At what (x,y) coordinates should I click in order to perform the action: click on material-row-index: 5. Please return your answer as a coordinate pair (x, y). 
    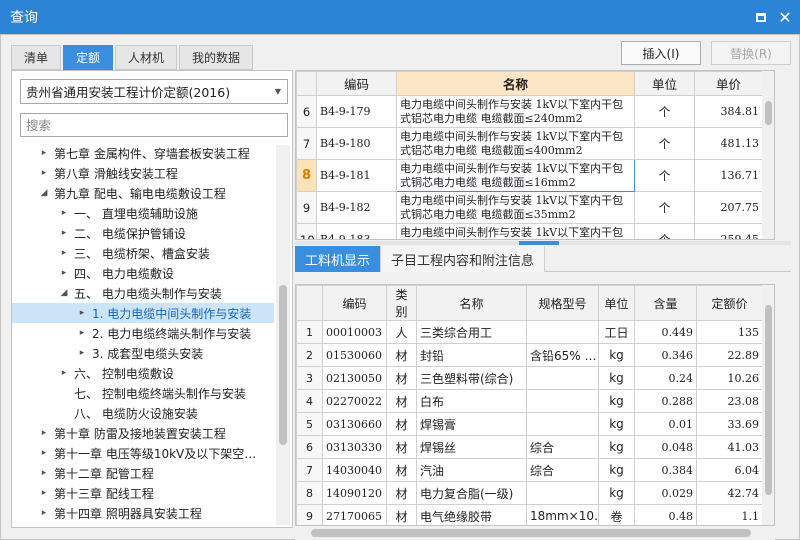
    Looking at the image, I should click on (309, 424).